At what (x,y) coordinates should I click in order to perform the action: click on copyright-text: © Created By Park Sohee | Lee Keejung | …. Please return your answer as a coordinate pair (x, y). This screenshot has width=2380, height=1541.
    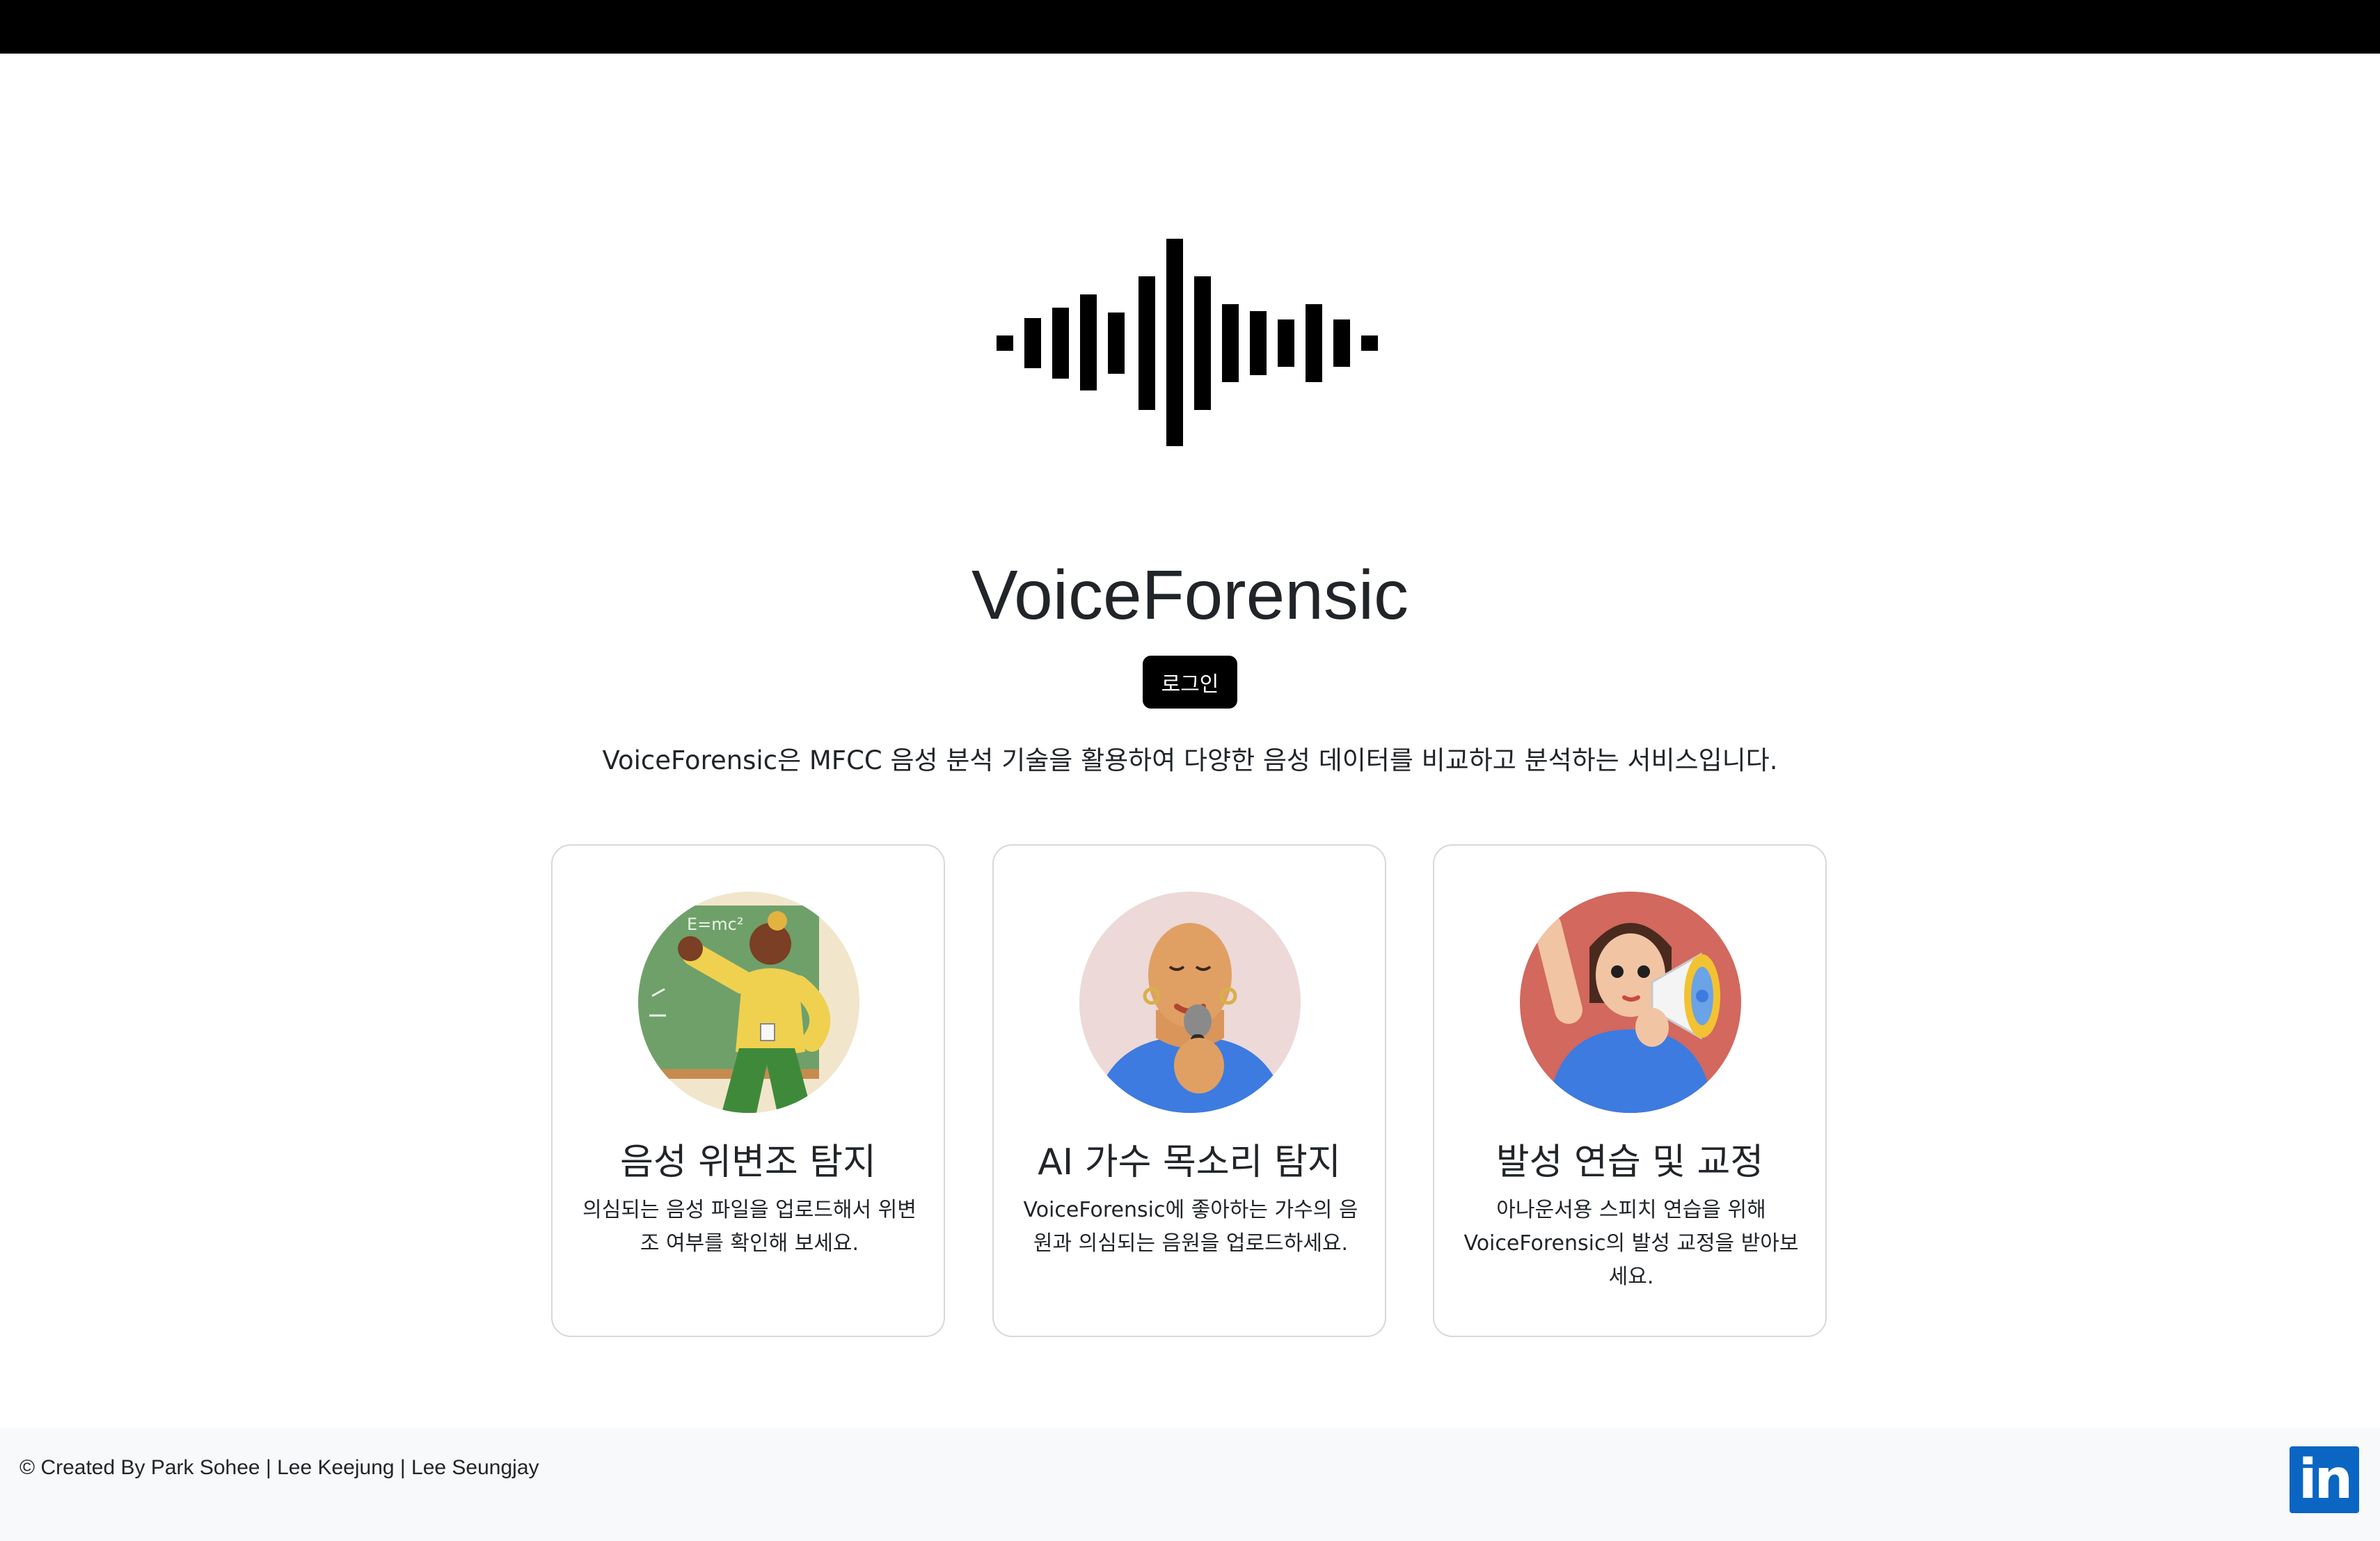
    Looking at the image, I should click on (279, 1467).